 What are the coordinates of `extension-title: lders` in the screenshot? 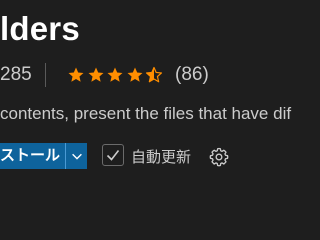 It's located at (40, 28).